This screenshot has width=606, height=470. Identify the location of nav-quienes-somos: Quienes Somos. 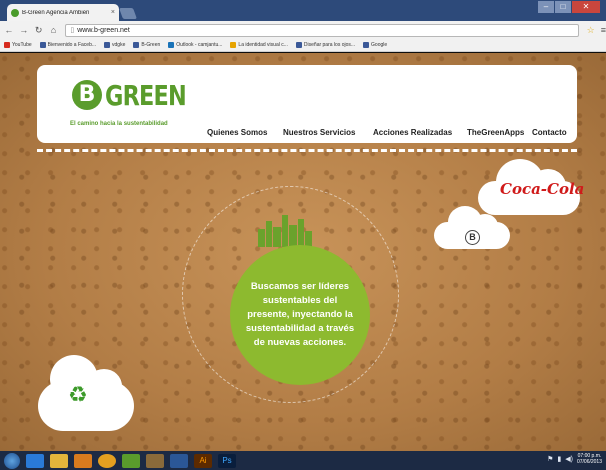
(237, 132).